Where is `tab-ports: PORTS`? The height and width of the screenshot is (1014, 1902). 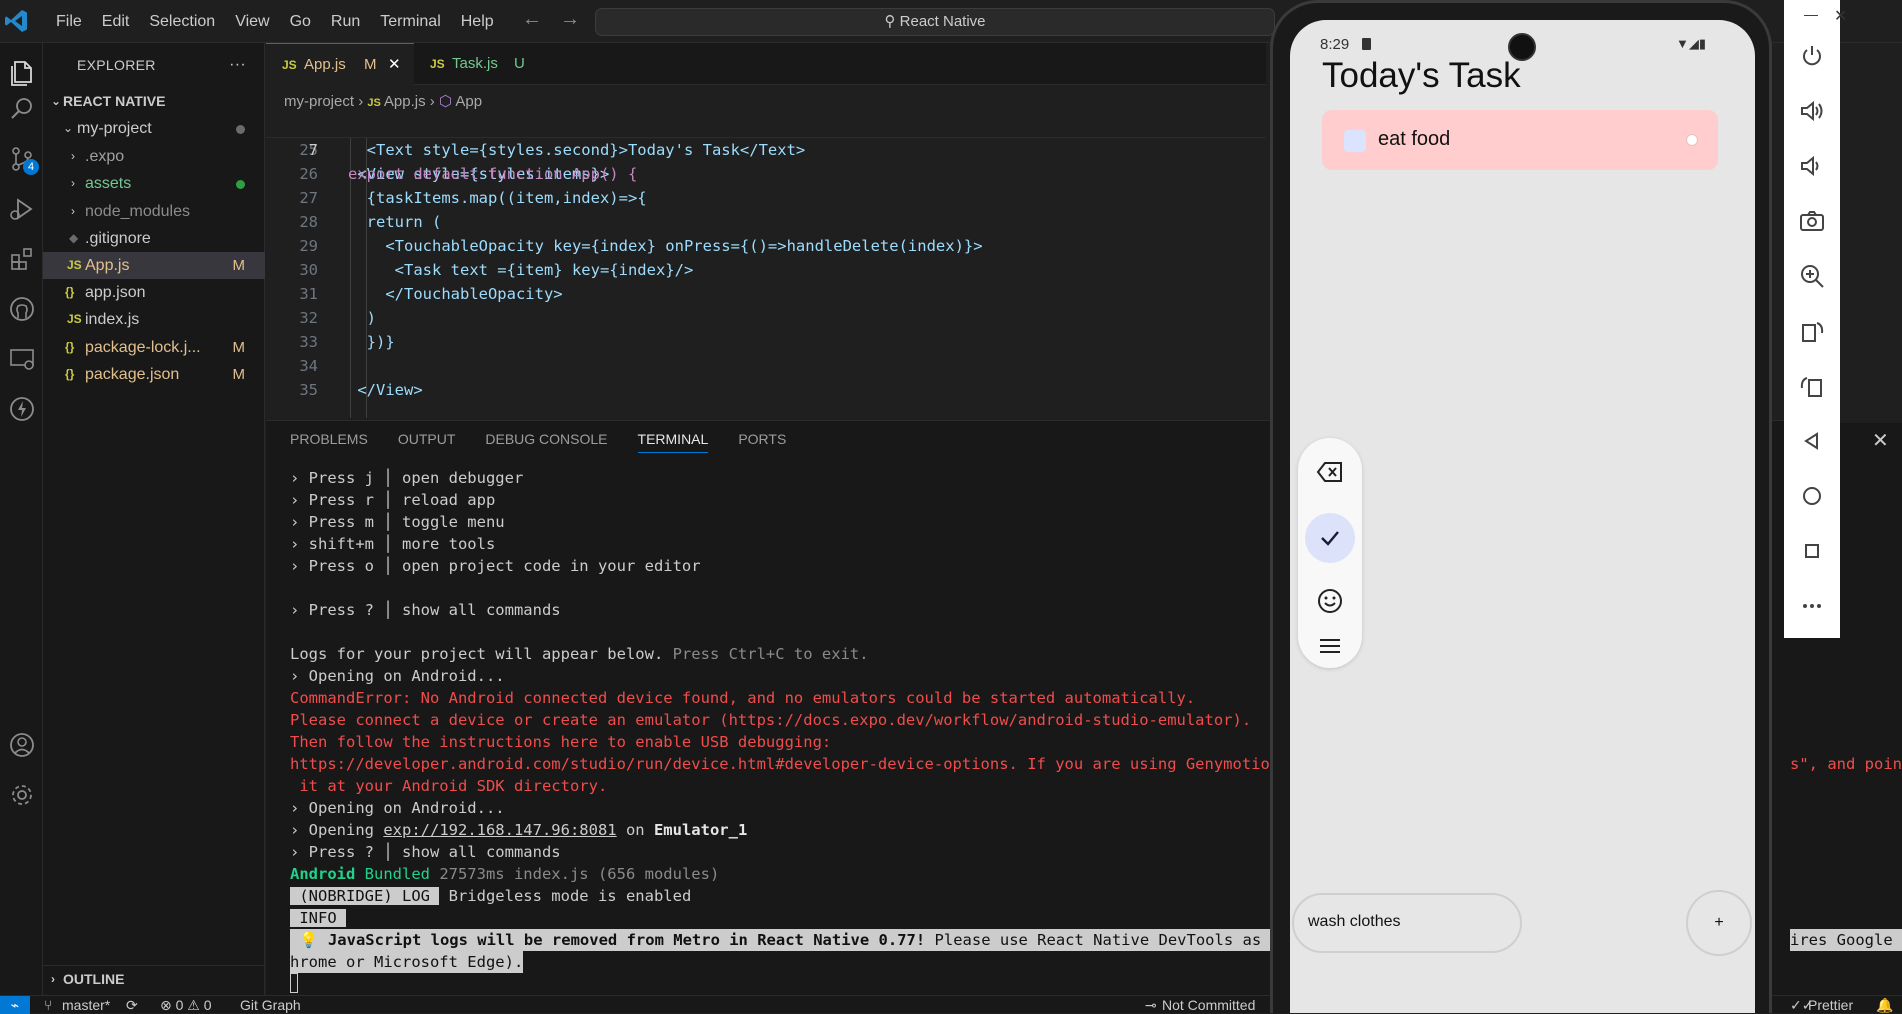 tab-ports: PORTS is located at coordinates (762, 442).